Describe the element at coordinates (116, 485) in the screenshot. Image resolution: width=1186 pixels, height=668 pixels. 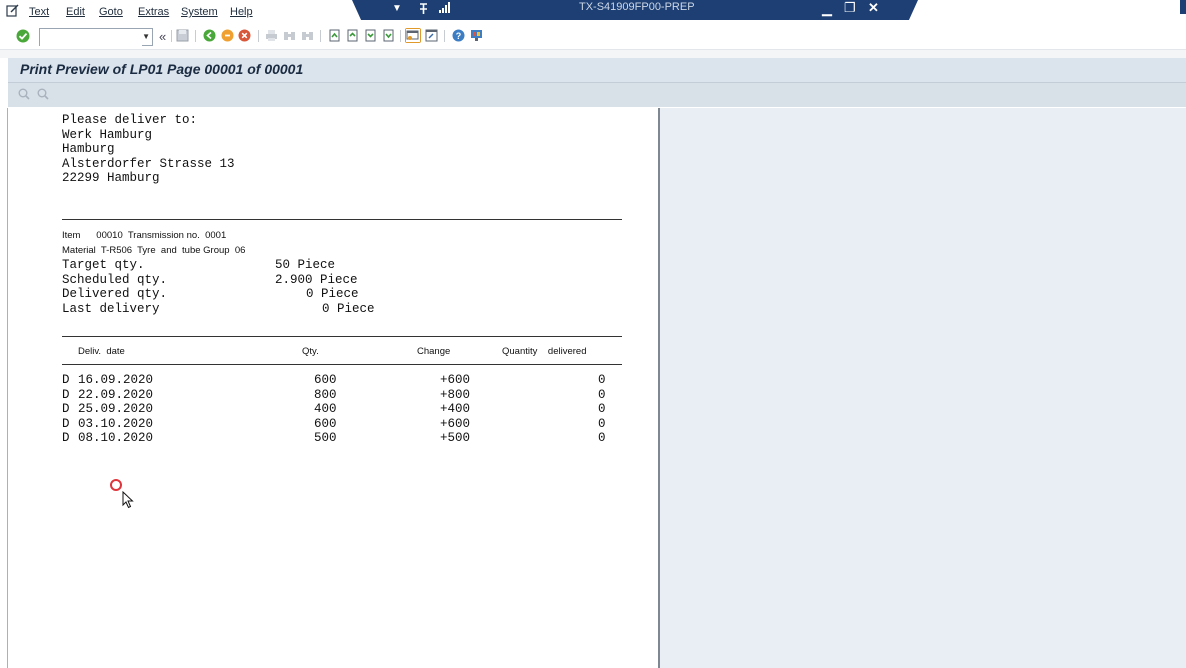
I see `click-indicator` at that location.